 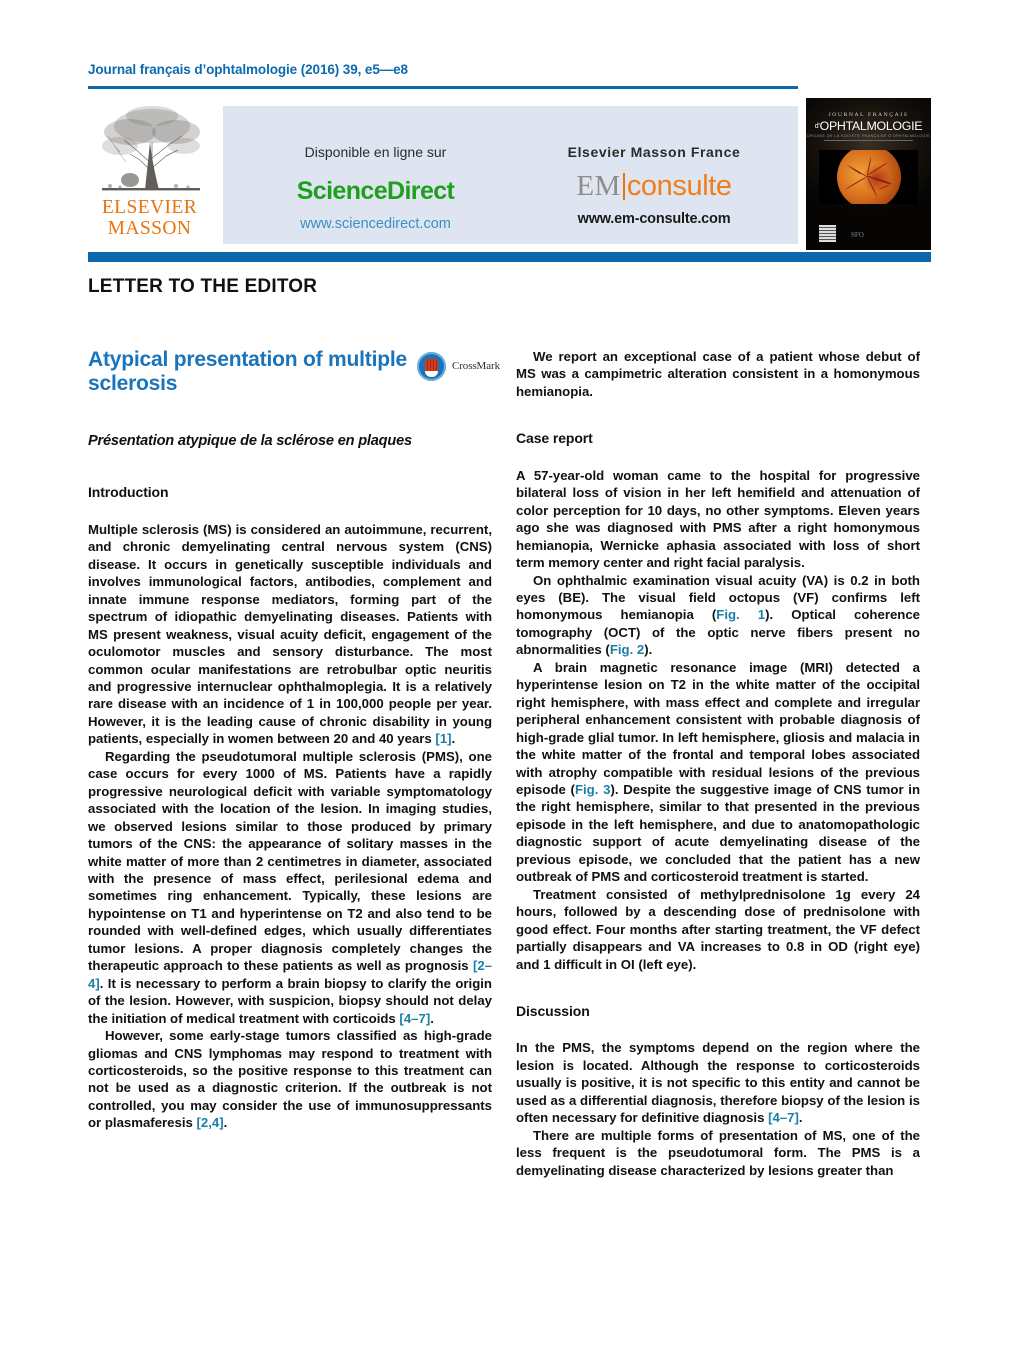 I want to click on emconsulte-consulte: consulte, so click(x=679, y=186).